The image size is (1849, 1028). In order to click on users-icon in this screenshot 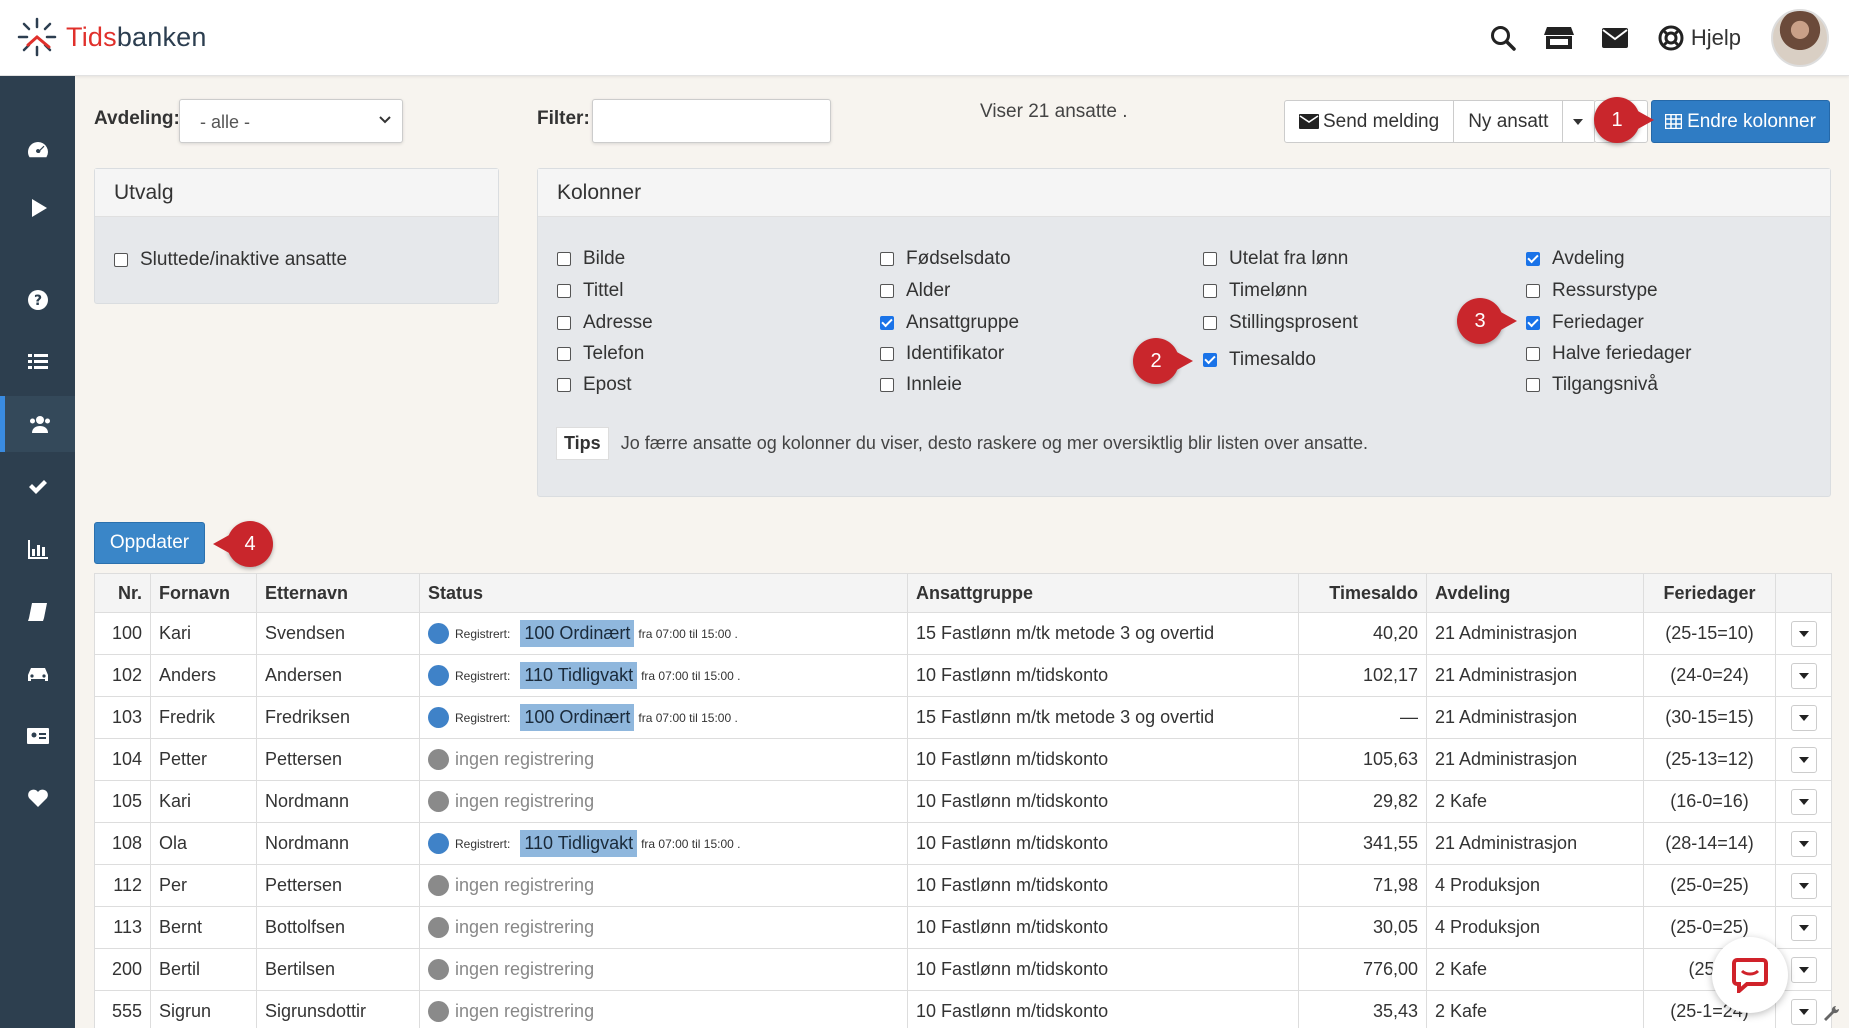, I will do `click(37, 424)`.